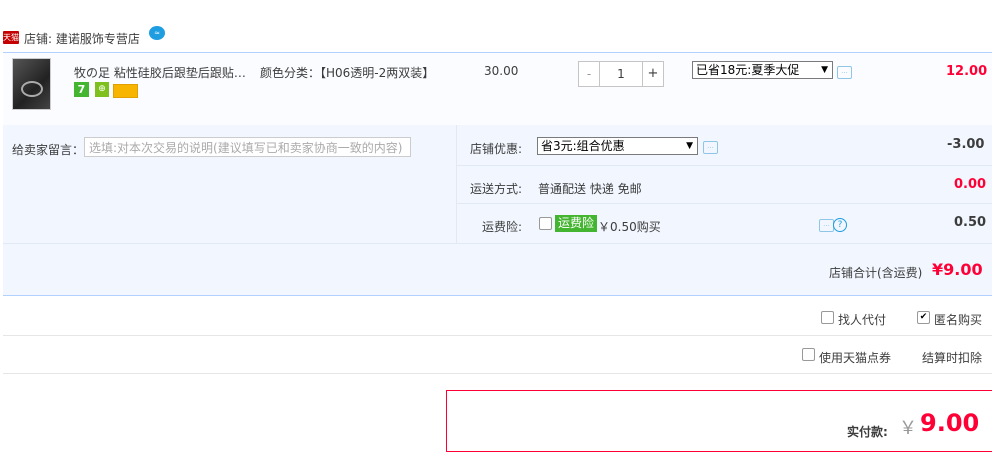 This screenshot has width=992, height=452. I want to click on proxy-pay-label: 找人代付, so click(862, 319).